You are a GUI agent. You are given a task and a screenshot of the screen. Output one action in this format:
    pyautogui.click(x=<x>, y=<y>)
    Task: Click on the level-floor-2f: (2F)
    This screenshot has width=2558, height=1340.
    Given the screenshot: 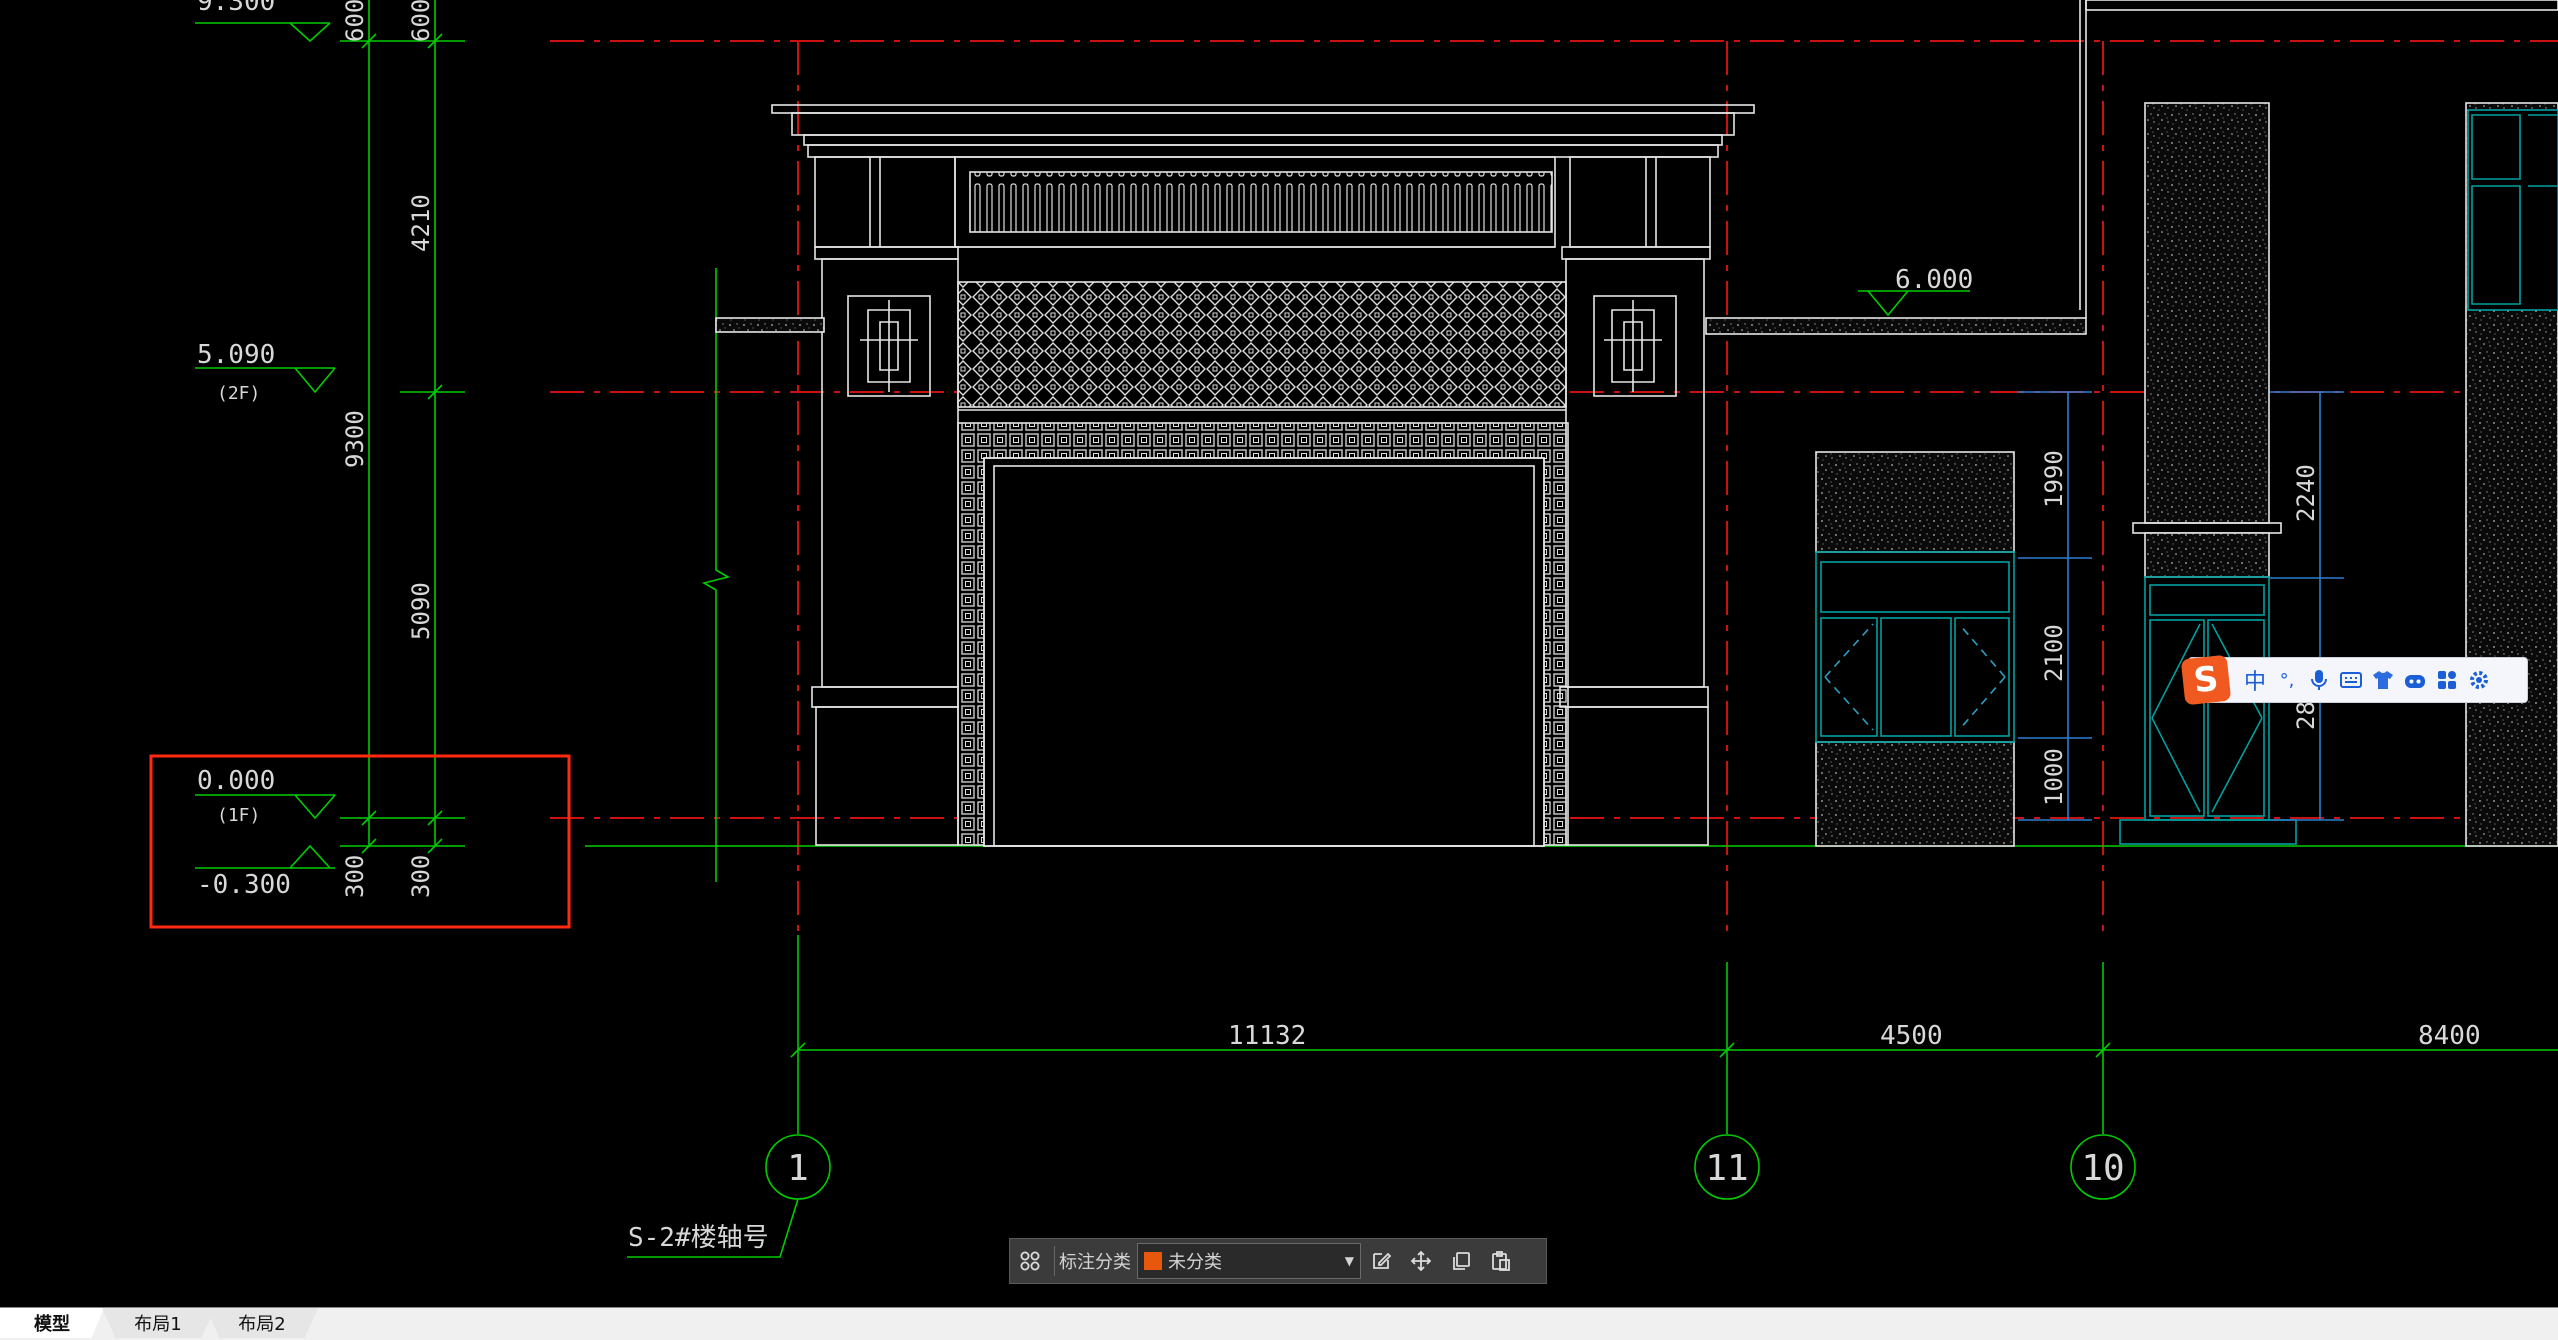 What is the action you would take?
    pyautogui.click(x=238, y=393)
    